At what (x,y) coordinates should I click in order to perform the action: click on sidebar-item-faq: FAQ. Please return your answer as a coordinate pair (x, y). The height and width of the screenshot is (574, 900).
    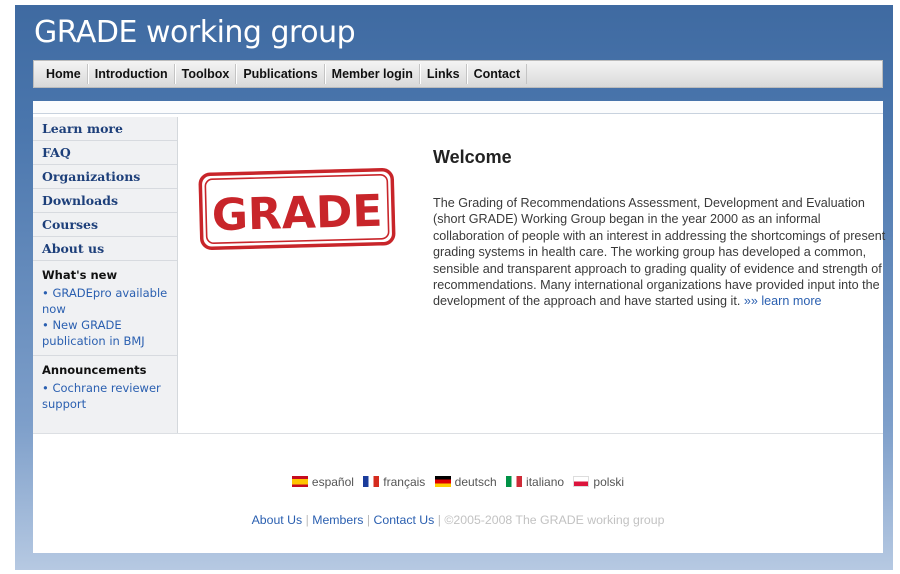
    Looking at the image, I should click on (105, 153).